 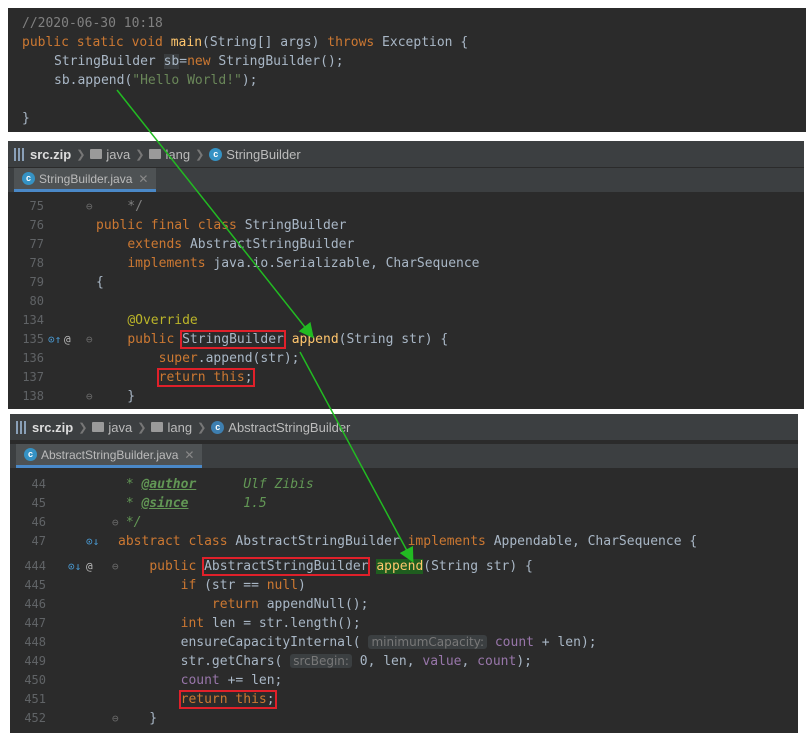 I want to click on param-hint: srcBegin:, so click(x=321, y=661).